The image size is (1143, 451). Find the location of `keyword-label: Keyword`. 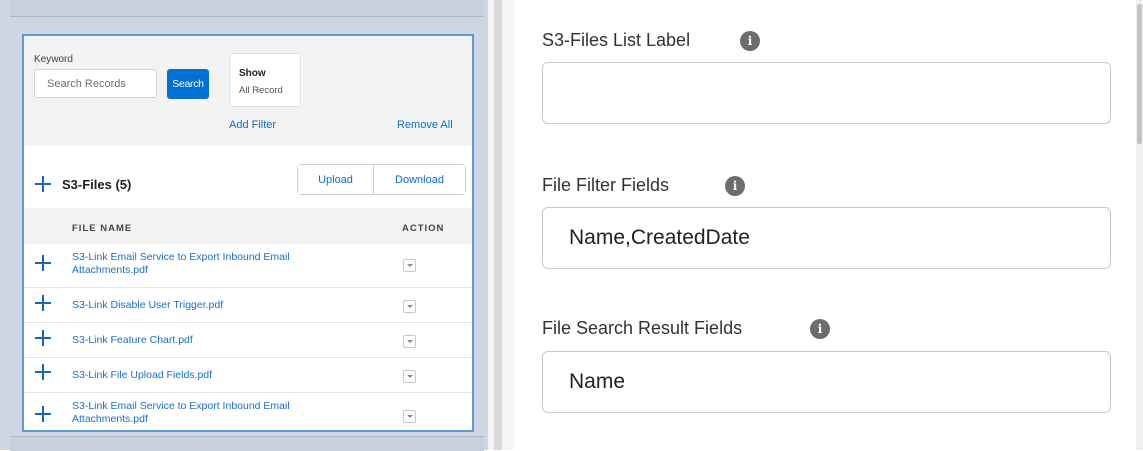

keyword-label: Keyword is located at coordinates (53, 59).